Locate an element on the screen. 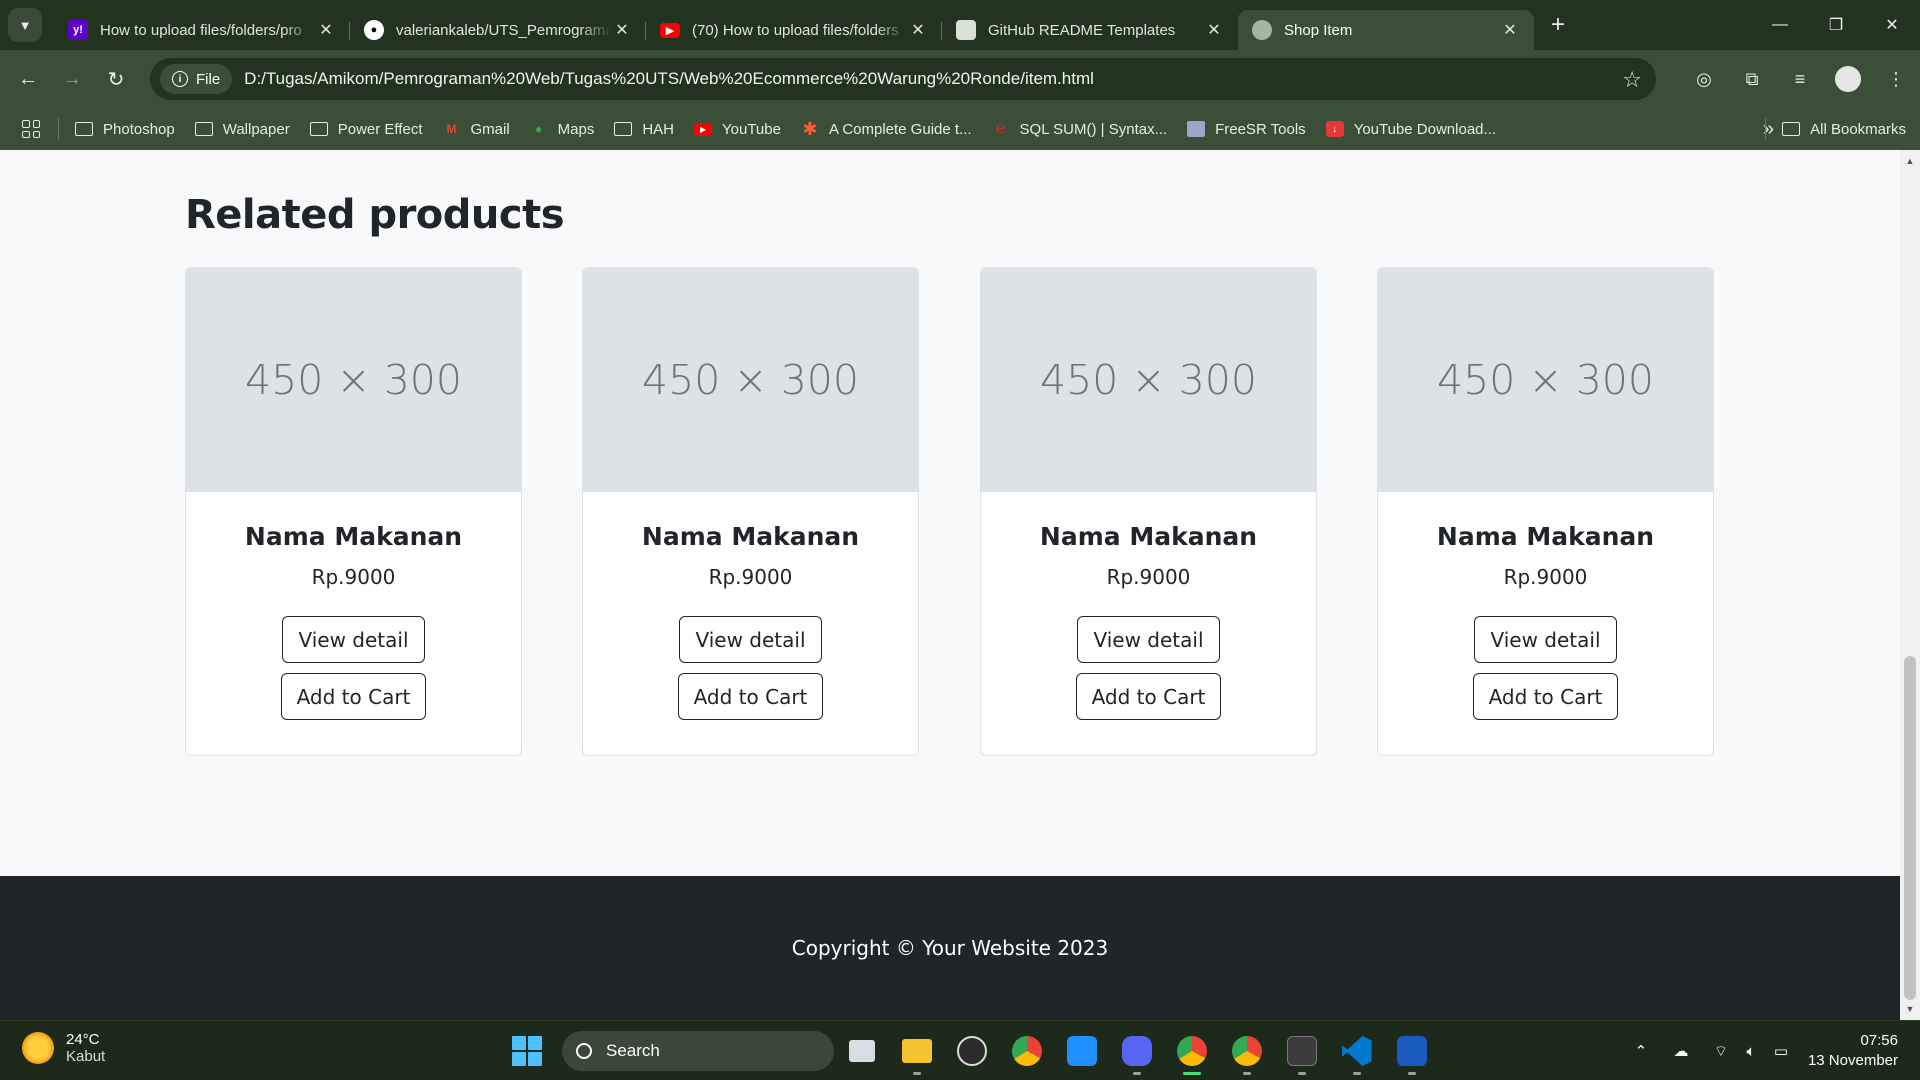 This screenshot has width=1920, height=1080. reload-icon: ↻ is located at coordinates (116, 79).